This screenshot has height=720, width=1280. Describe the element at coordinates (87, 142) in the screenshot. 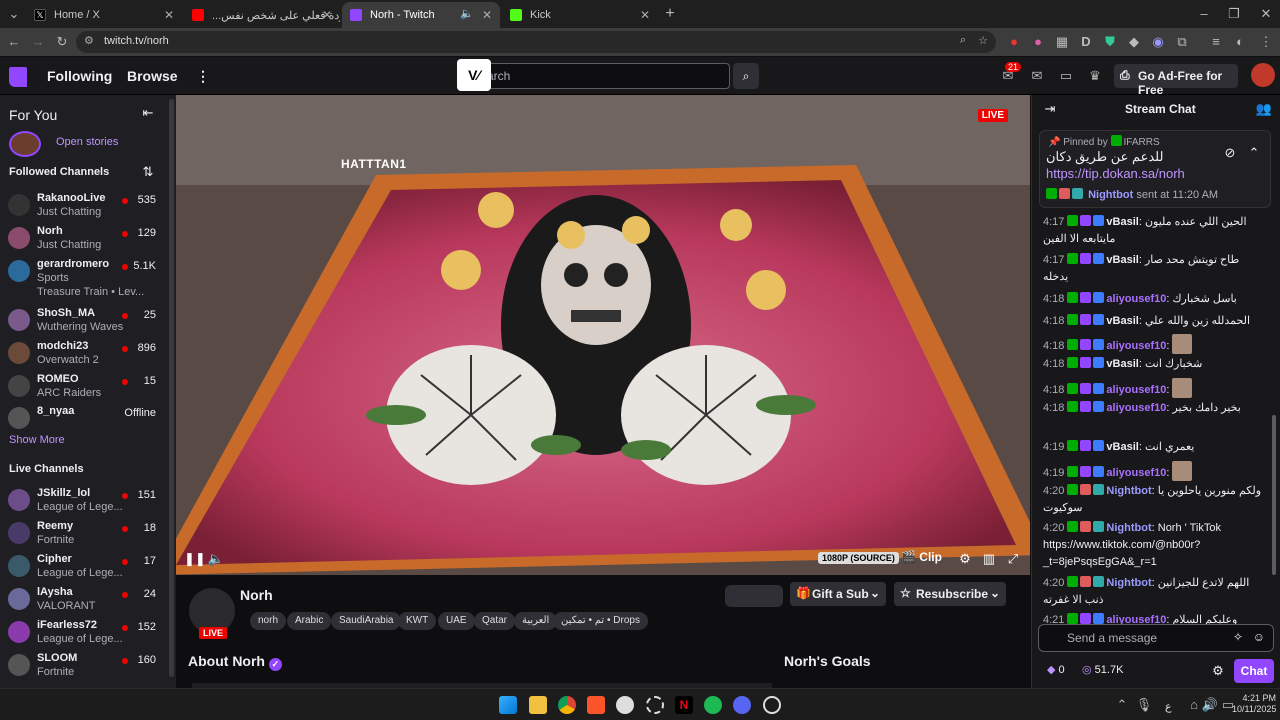

I see `open-stories-link: Open stories` at that location.